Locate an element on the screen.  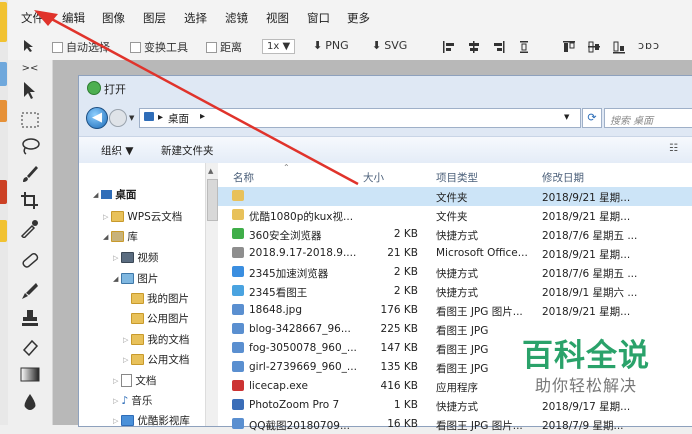
watermark: 百科全说 助你轻松解决 is located at coordinates (586, 359).